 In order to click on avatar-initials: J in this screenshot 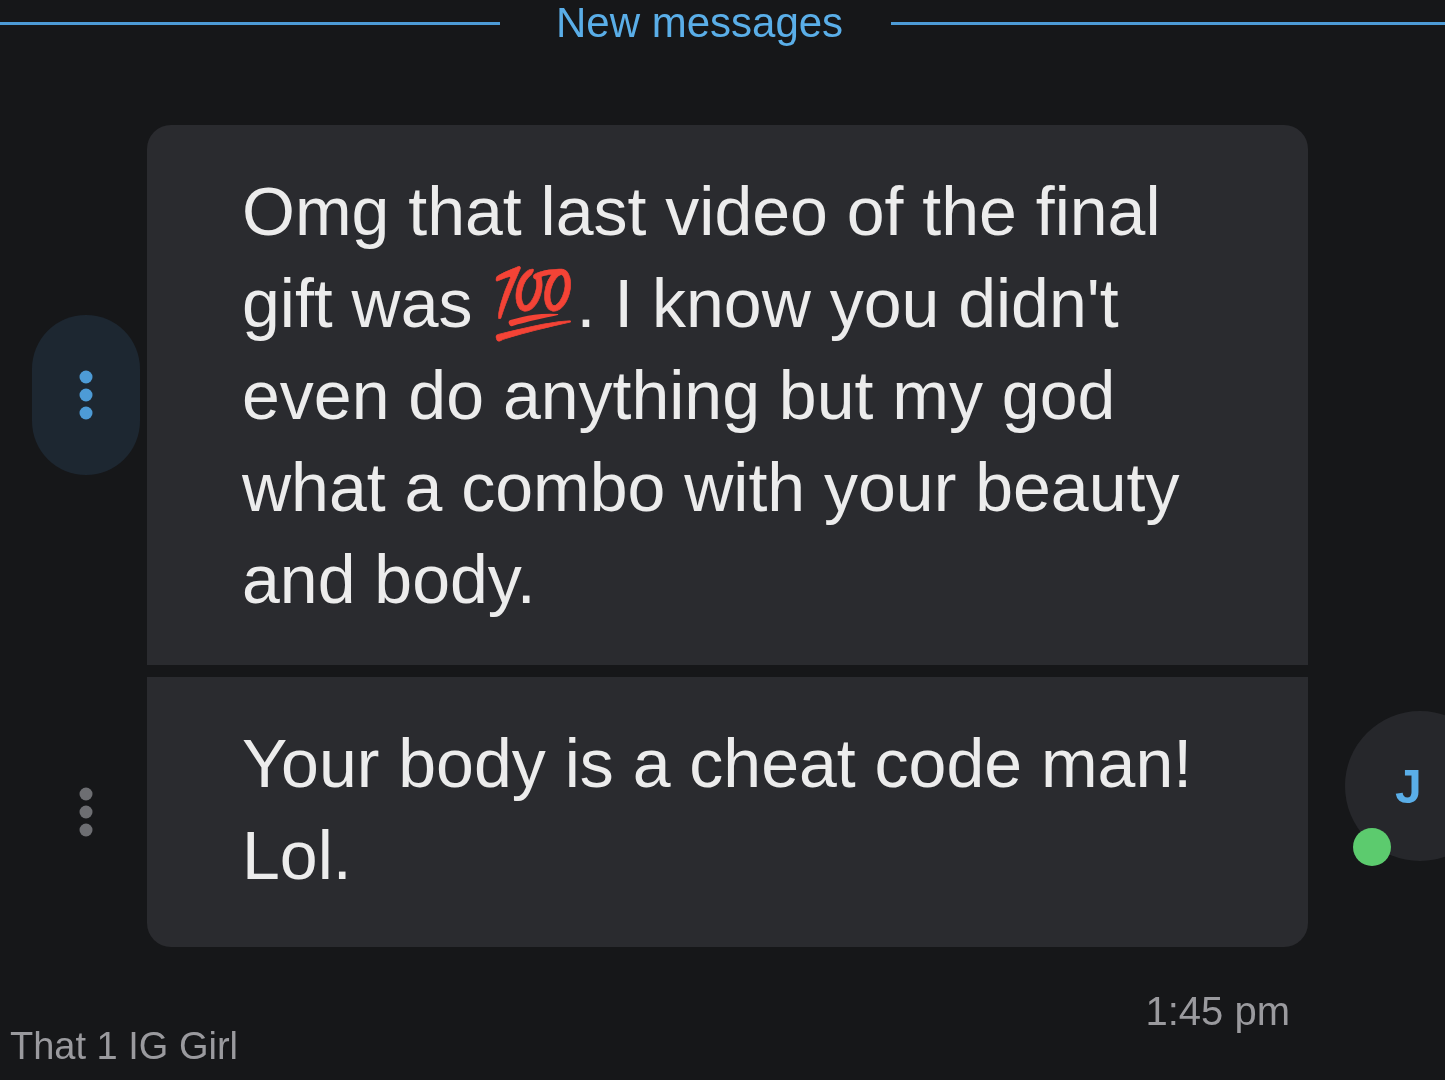, I will do `click(1408, 786)`.